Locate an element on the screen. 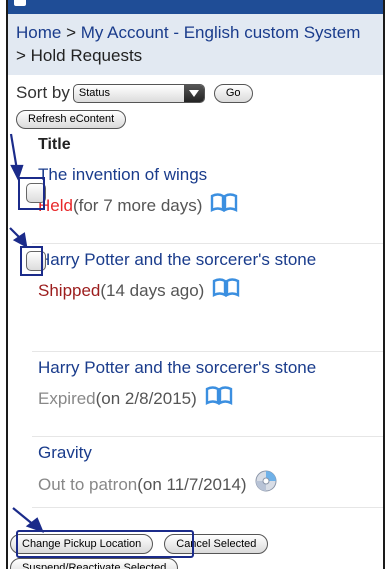 The height and width of the screenshot is (569, 391). sort-row: Sort by Status Go is located at coordinates (195, 90).